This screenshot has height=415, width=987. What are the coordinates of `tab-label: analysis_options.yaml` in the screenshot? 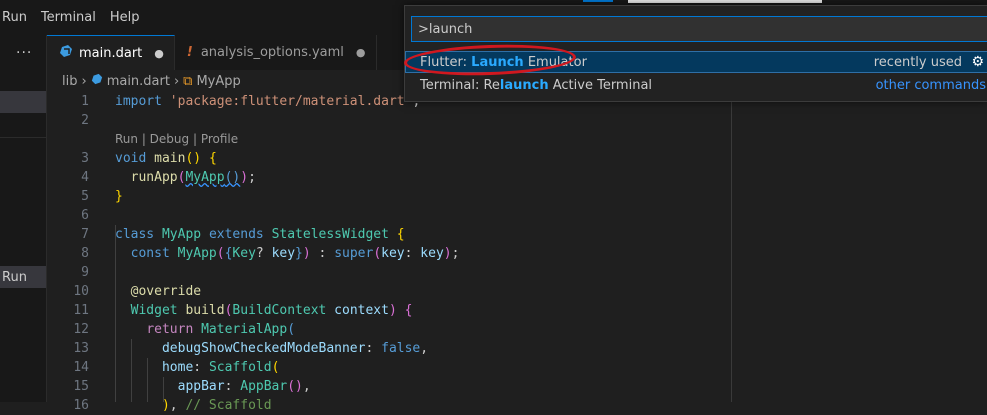 It's located at (272, 52).